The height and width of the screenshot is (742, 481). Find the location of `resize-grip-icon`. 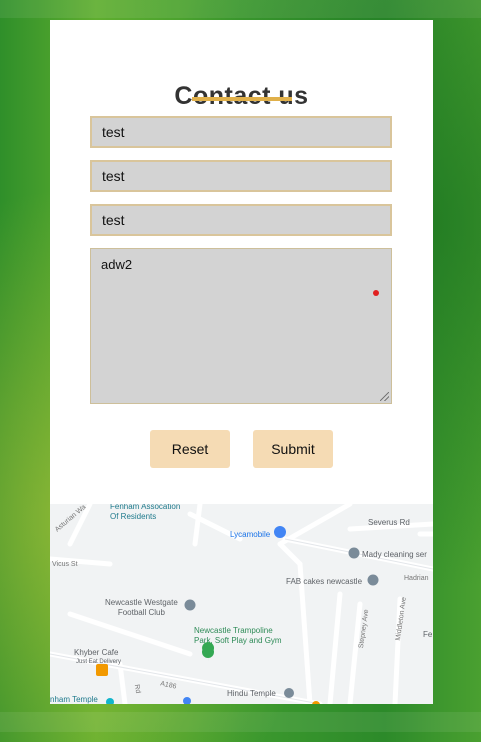

resize-grip-icon is located at coordinates (384, 396).